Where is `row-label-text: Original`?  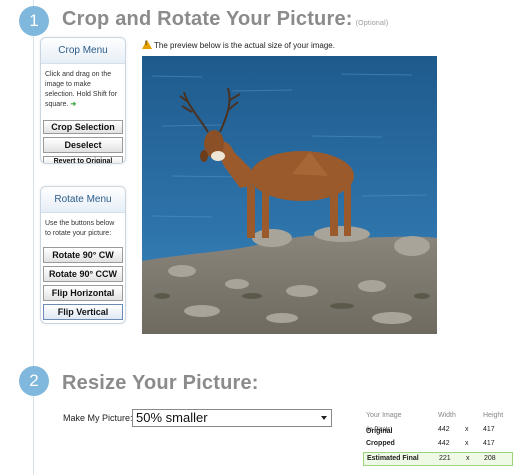 row-label-text: Original is located at coordinates (379, 431).